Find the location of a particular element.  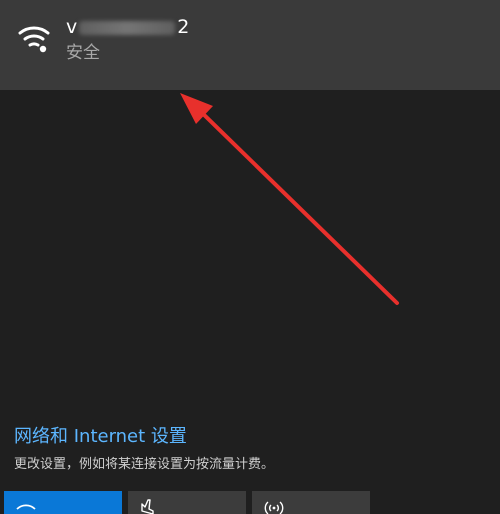

network-security-status: 安全 is located at coordinates (83, 53).